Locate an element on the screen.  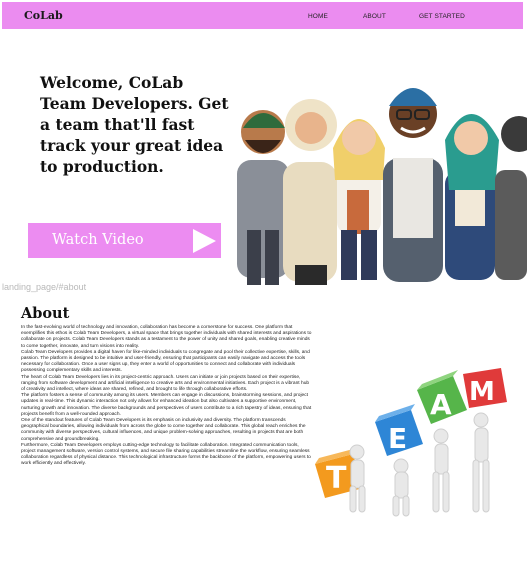
svg-text: E is located at coordinates (397, 438).